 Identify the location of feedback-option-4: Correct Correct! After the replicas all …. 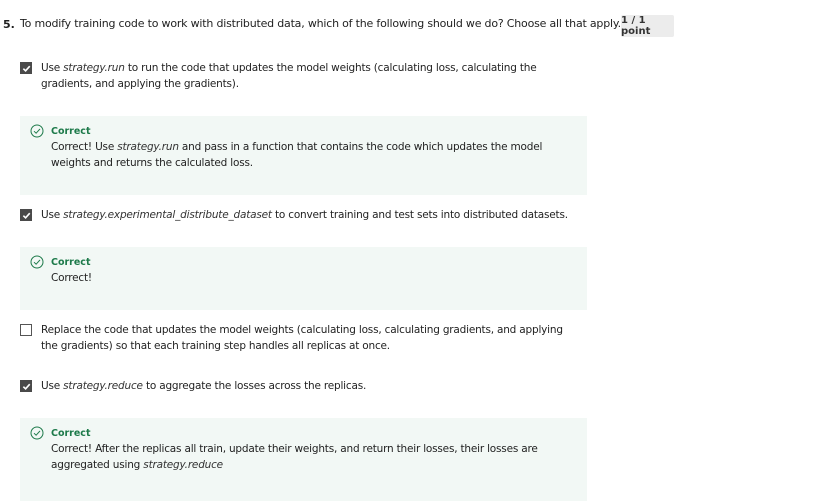
(303, 459).